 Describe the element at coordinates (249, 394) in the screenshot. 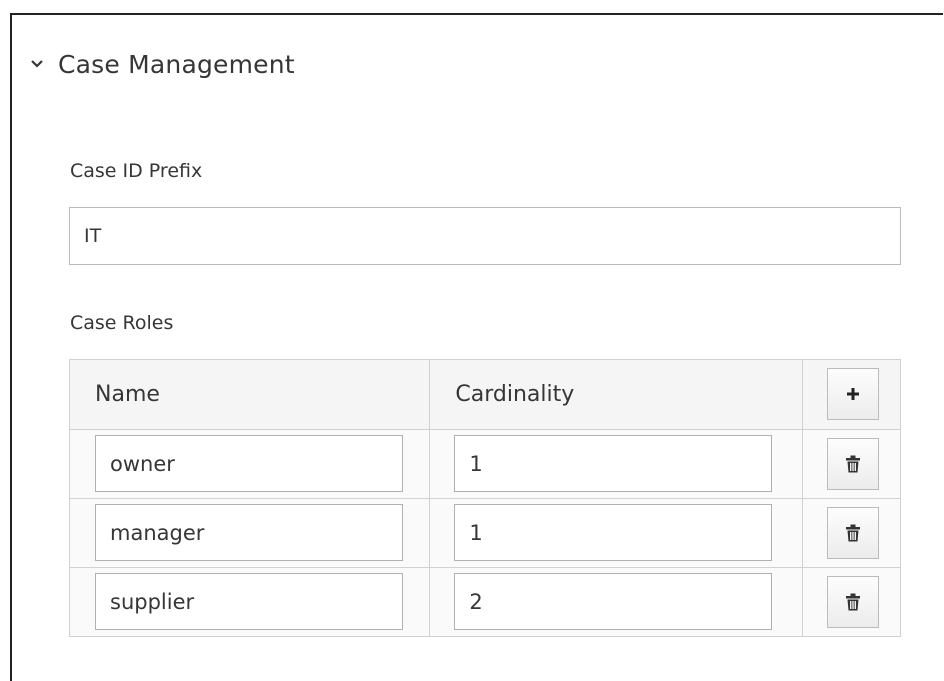

I see `column-header-name: Name` at that location.